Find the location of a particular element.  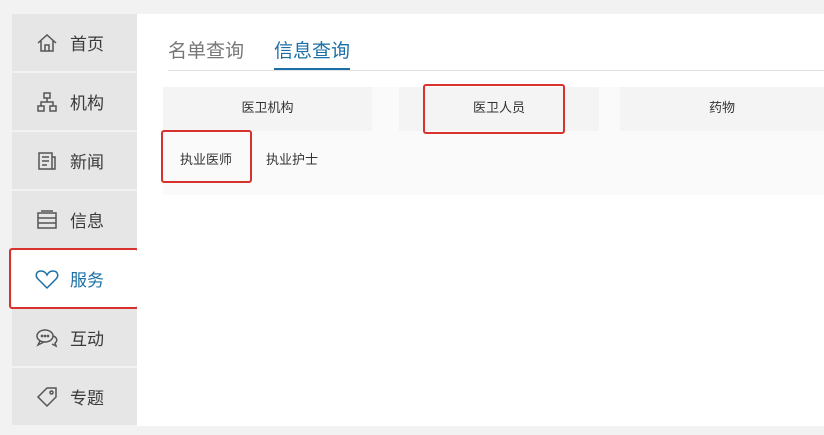

subcategory-licensed-nurse: 执业护士 is located at coordinates (292, 161).